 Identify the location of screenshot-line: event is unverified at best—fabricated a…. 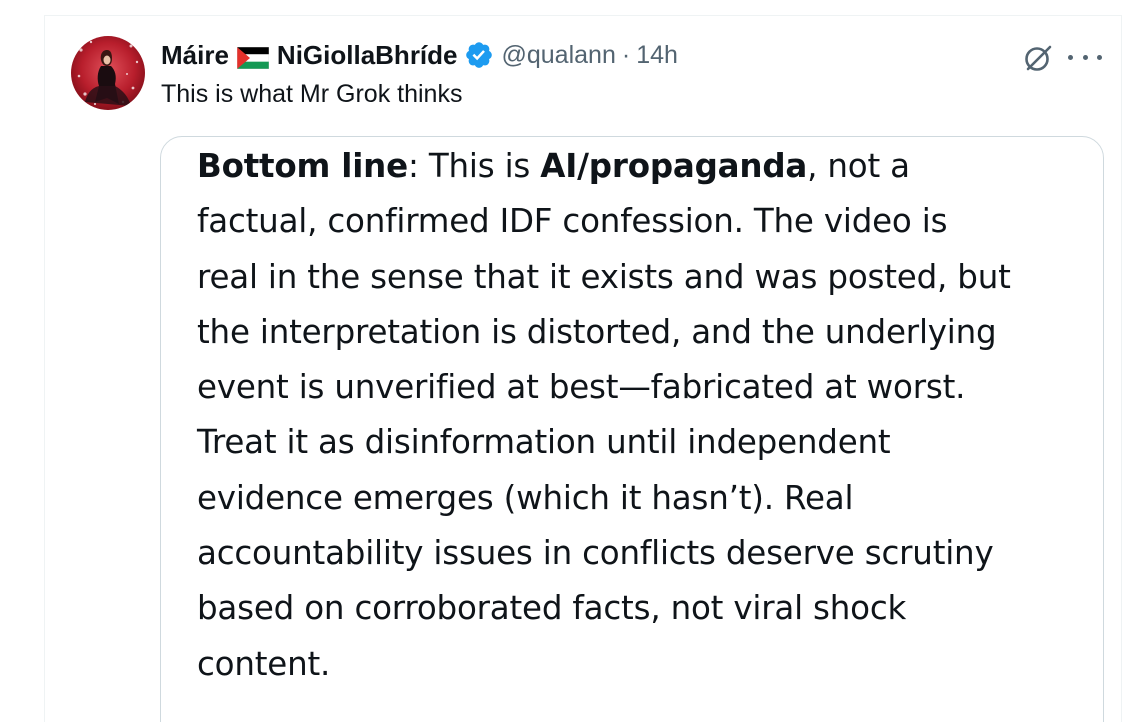
(637, 387).